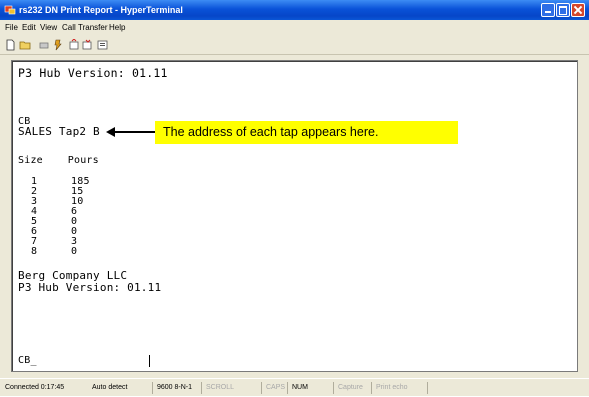  I want to click on close-button, so click(578, 10).